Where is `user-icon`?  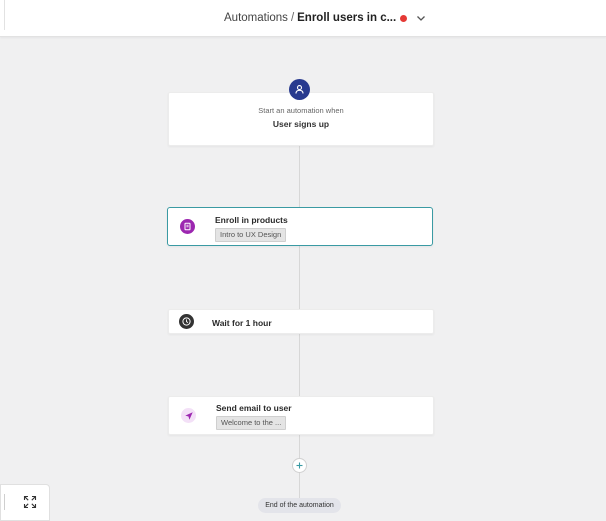
user-icon is located at coordinates (299, 89).